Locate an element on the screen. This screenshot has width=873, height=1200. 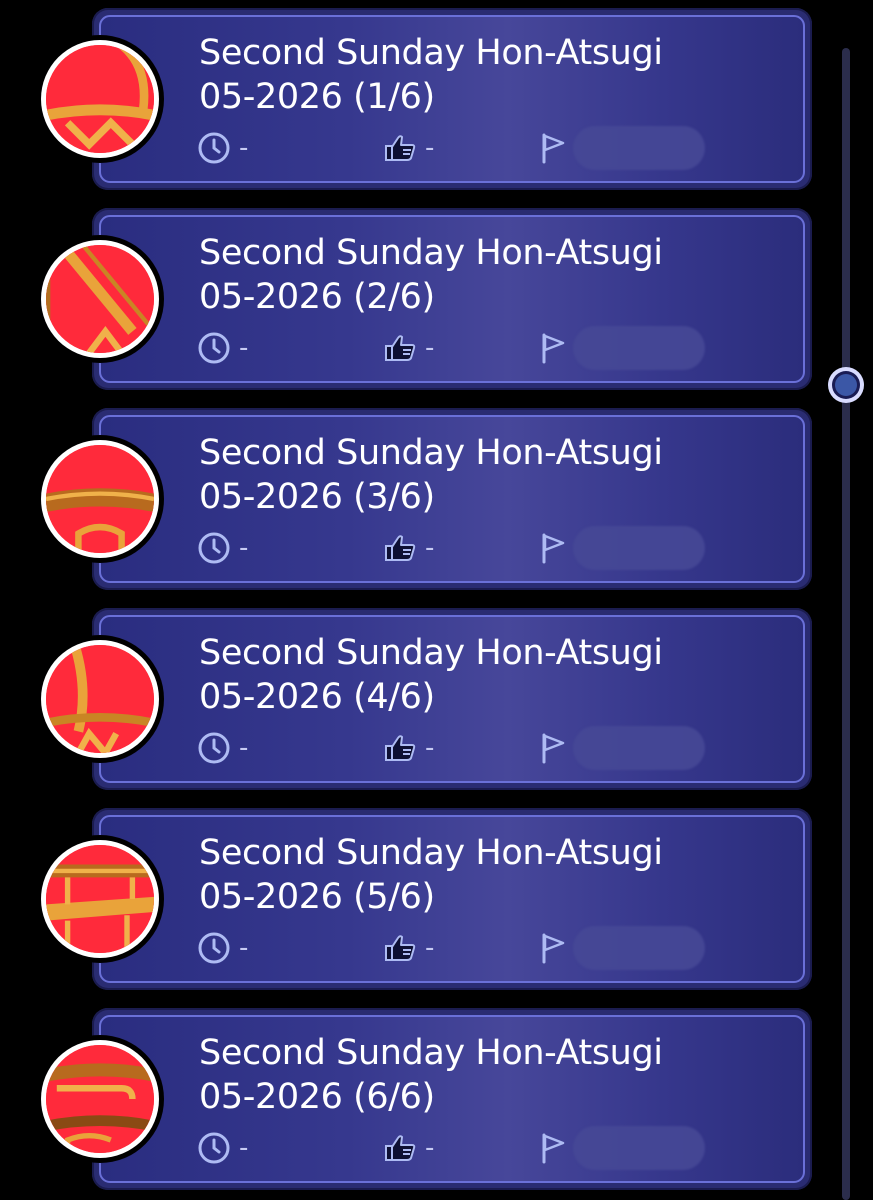
scrollbar-thumb-core is located at coordinates (846, 385).